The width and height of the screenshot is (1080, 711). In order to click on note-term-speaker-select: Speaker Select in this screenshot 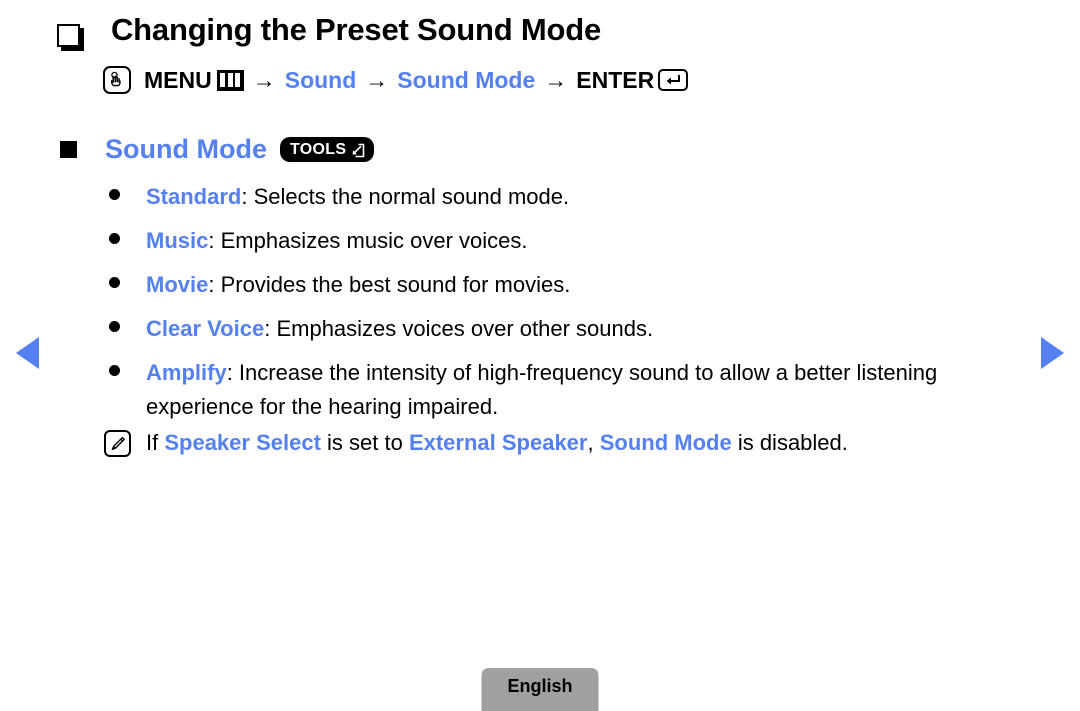, I will do `click(242, 442)`.